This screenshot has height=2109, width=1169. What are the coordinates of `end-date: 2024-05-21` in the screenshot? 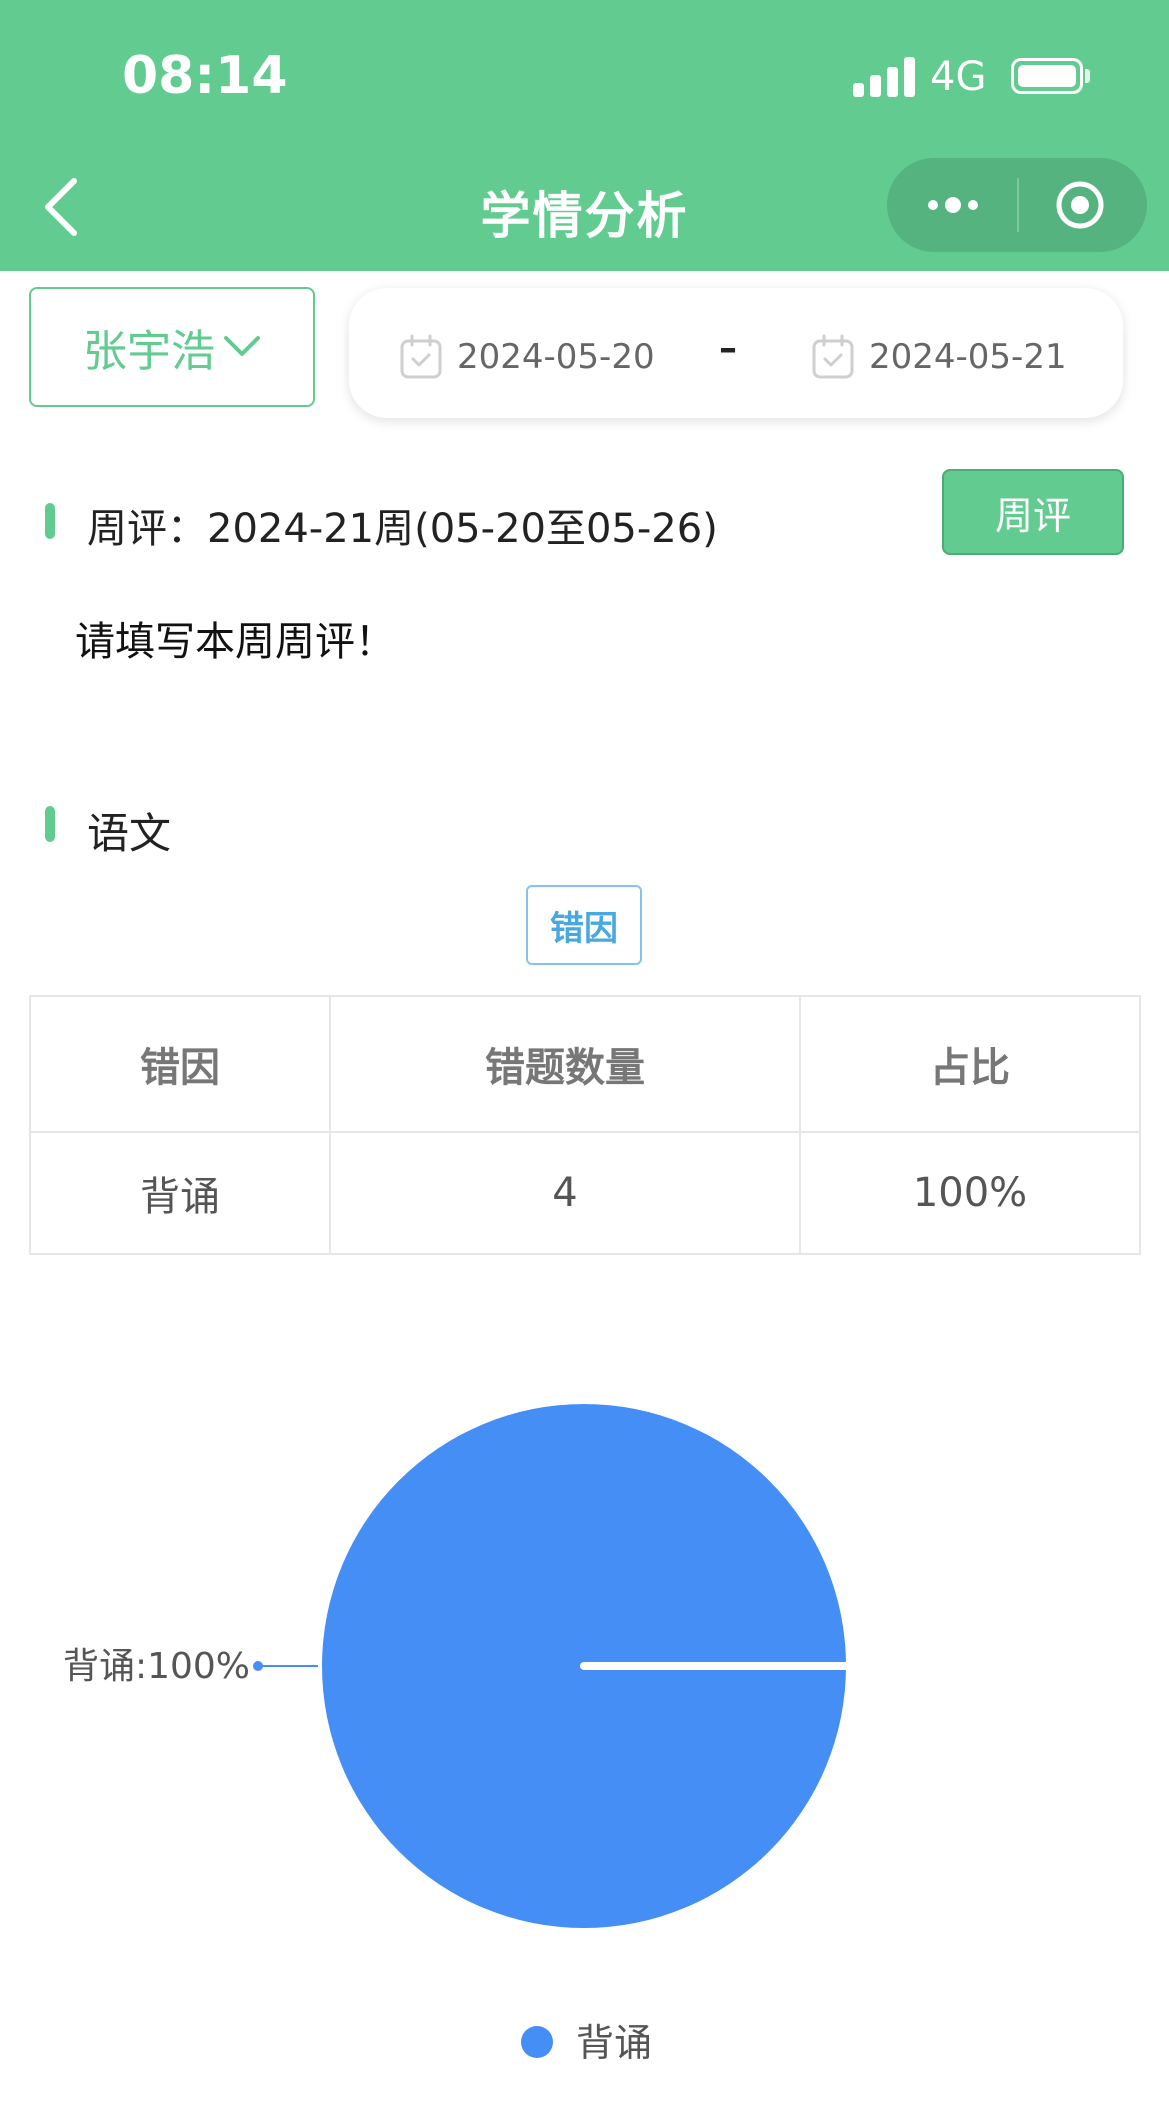 It's located at (968, 357).